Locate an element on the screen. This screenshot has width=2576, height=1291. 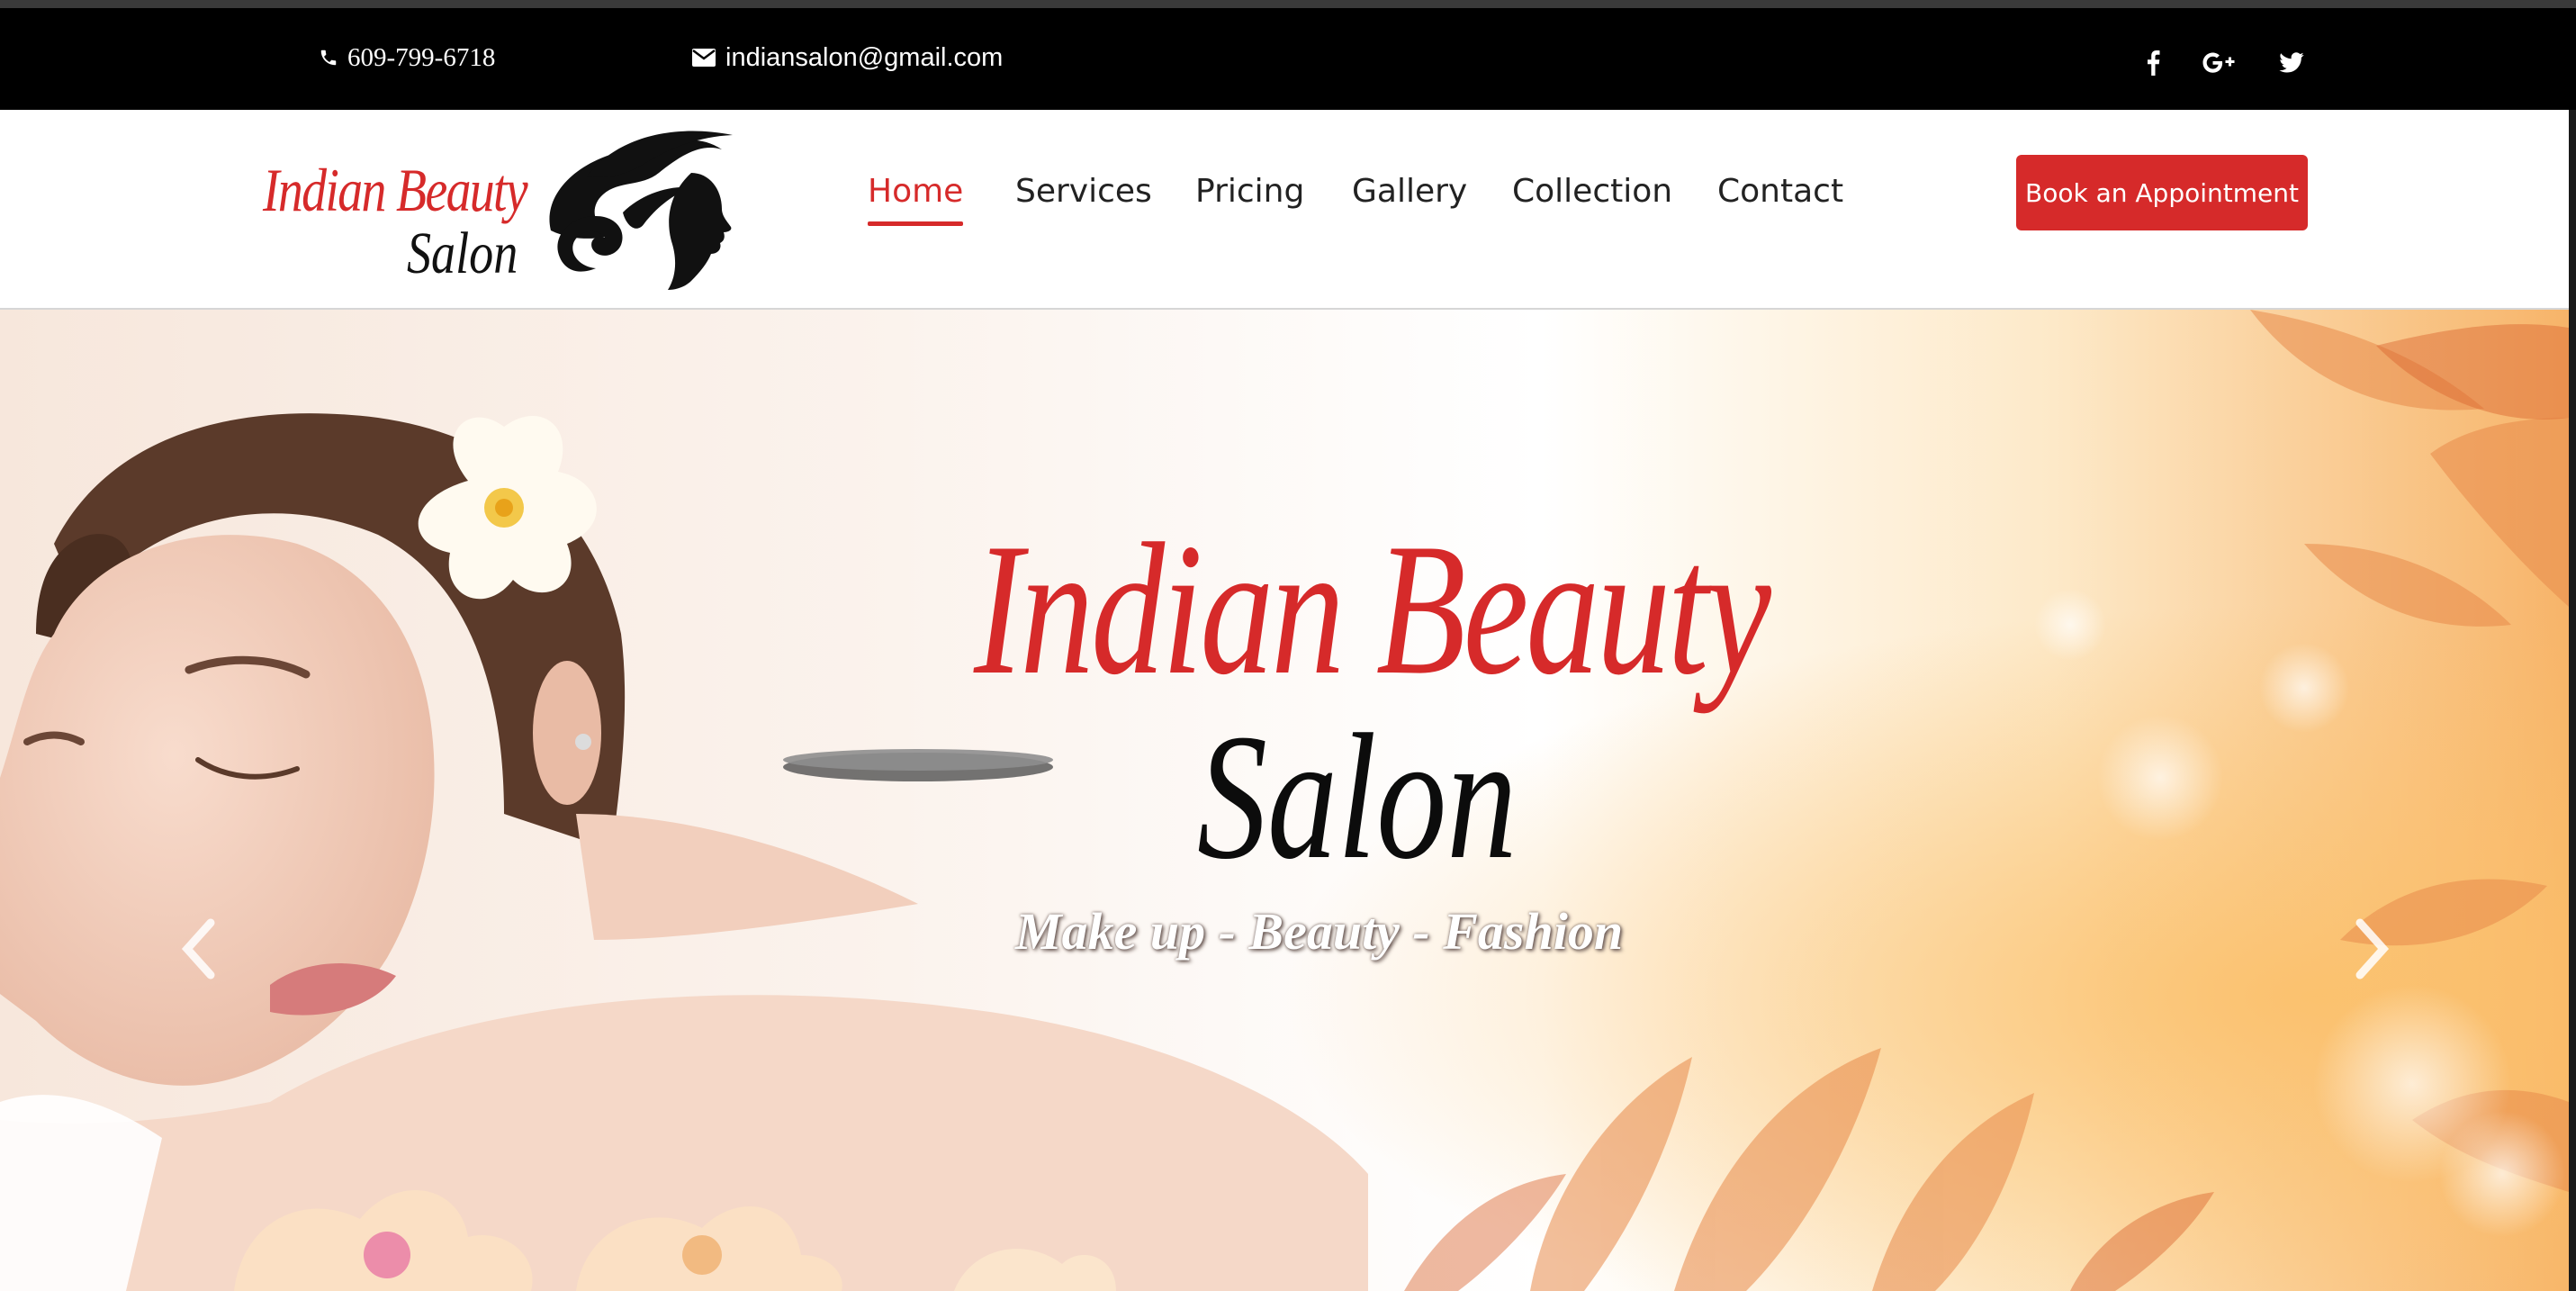
nav-item-label: Home is located at coordinates (916, 191).